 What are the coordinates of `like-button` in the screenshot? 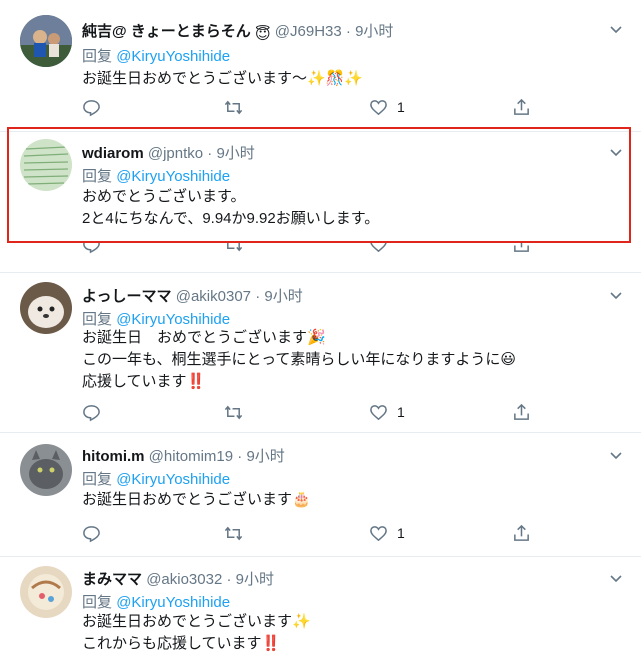 It's located at (383, 248).